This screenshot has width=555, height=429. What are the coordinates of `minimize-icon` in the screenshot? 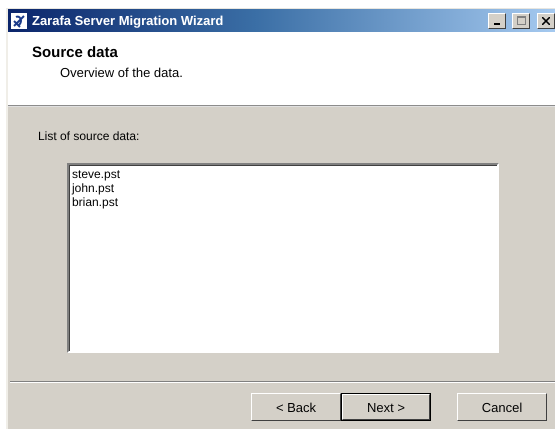 It's located at (497, 23).